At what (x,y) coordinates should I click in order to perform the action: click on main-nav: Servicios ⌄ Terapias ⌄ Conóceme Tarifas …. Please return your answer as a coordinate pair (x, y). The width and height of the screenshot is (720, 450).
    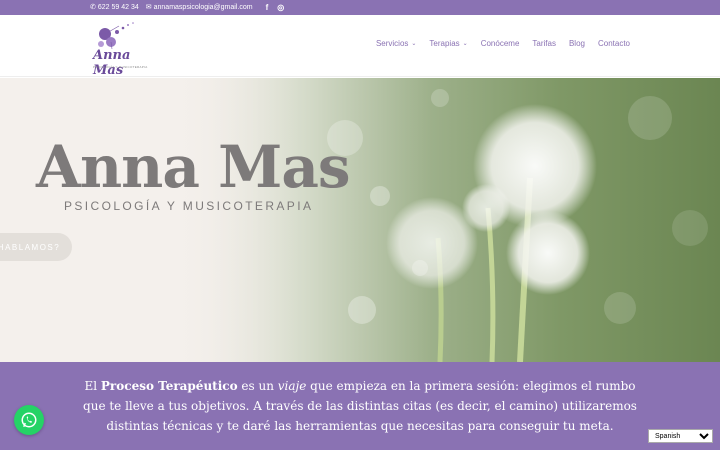
    Looking at the image, I should click on (503, 43).